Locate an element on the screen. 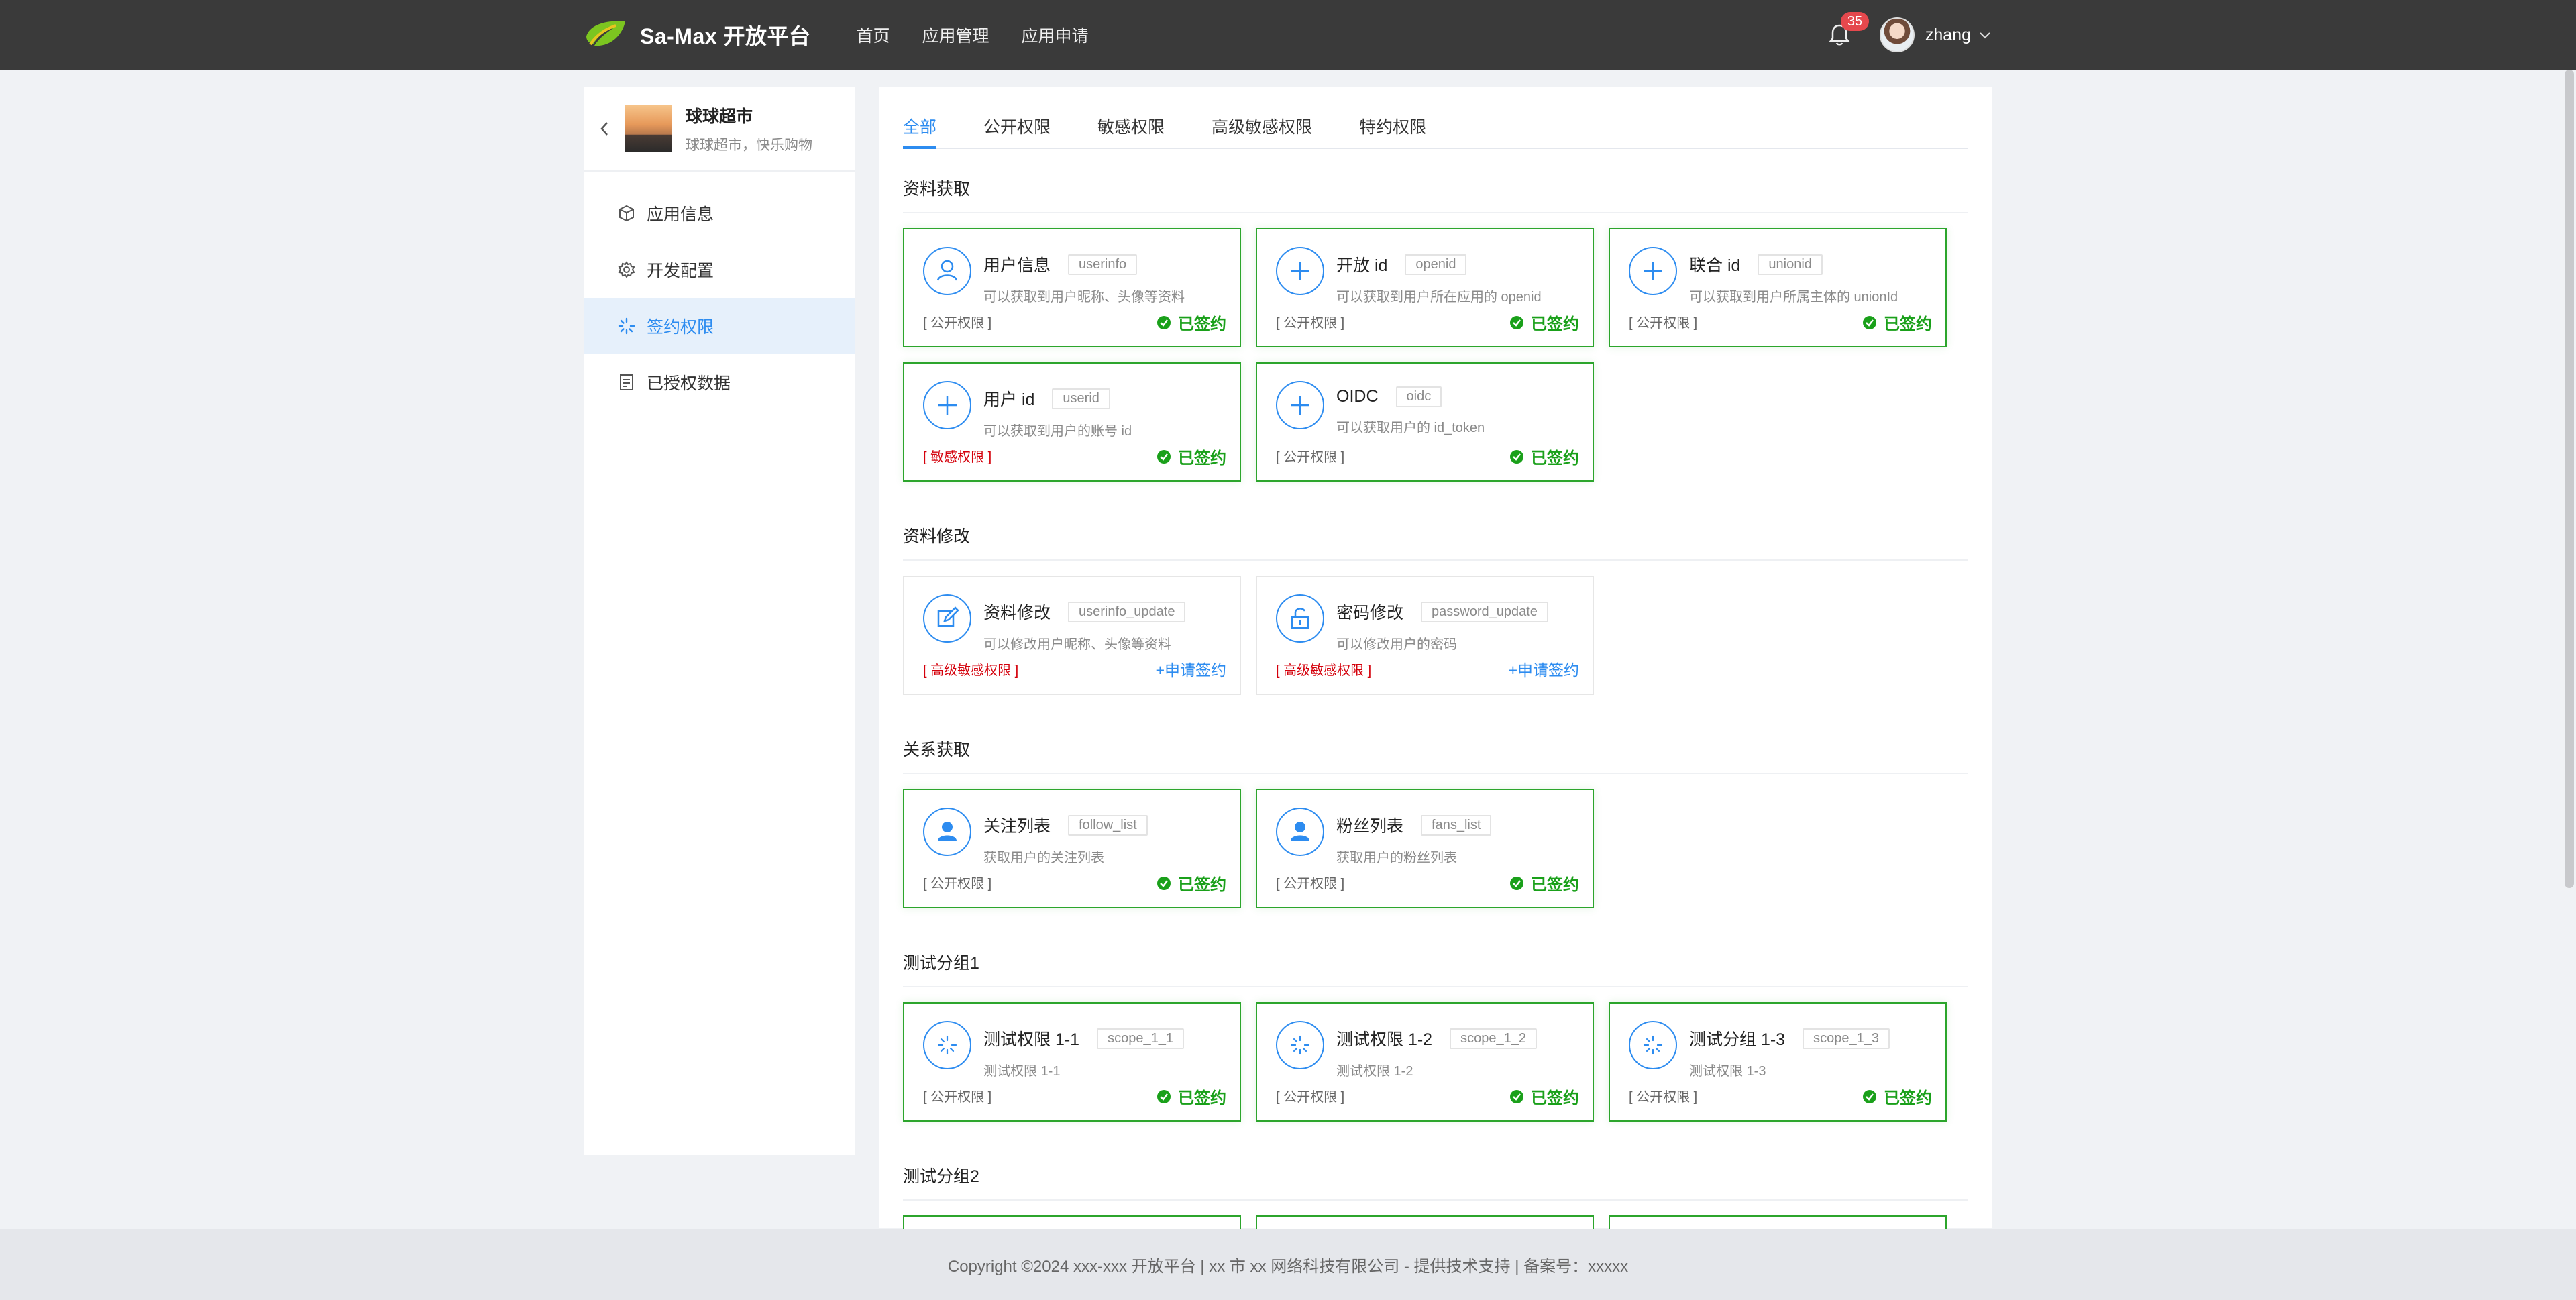 The image size is (2576, 1300). box-icon is located at coordinates (626, 213).